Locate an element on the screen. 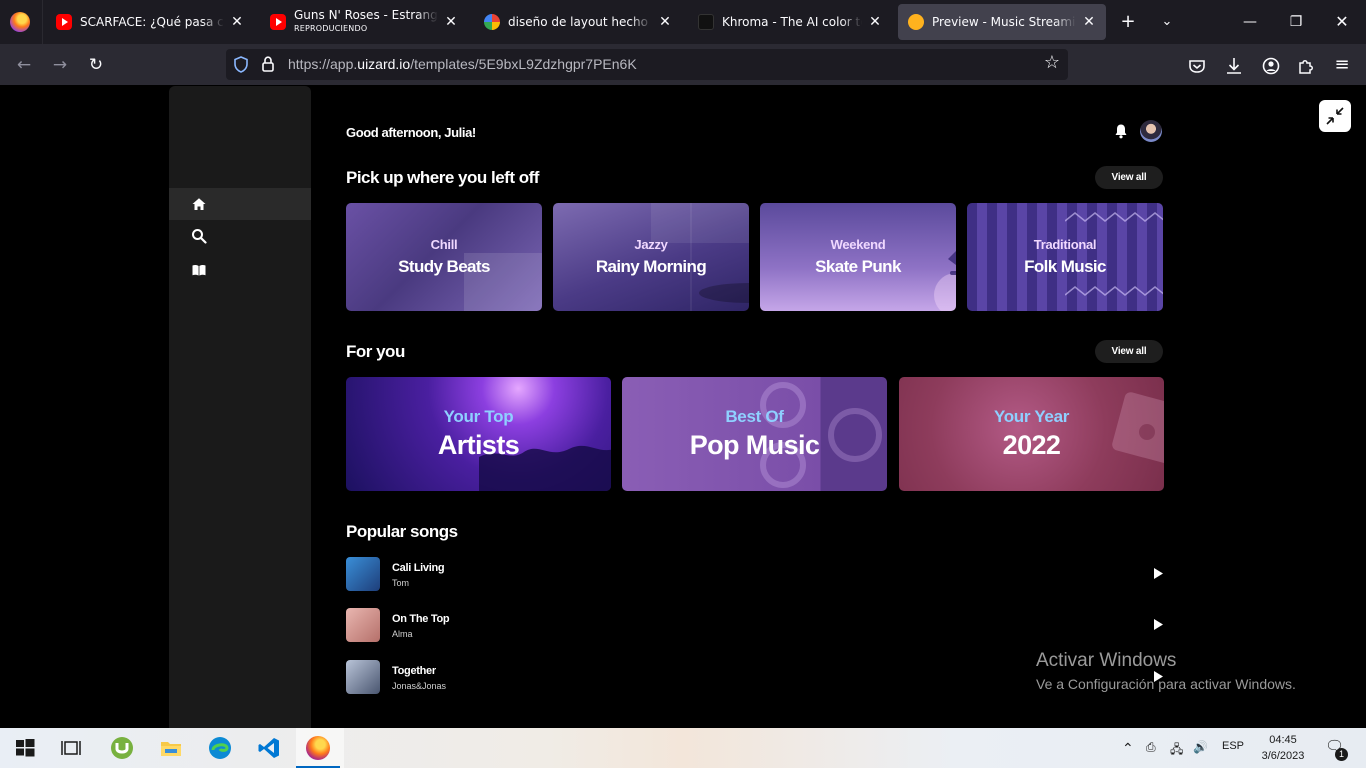  watermark-title: Activar Windows is located at coordinates (1106, 660).